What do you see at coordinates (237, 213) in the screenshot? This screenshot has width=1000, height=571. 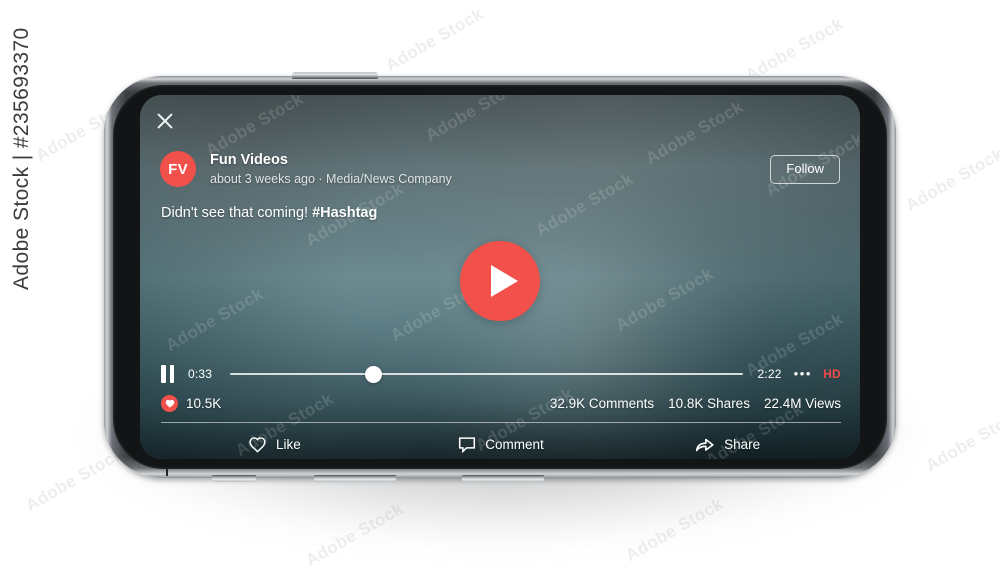 I see `caption-text: Didn't see that coming!` at bounding box center [237, 213].